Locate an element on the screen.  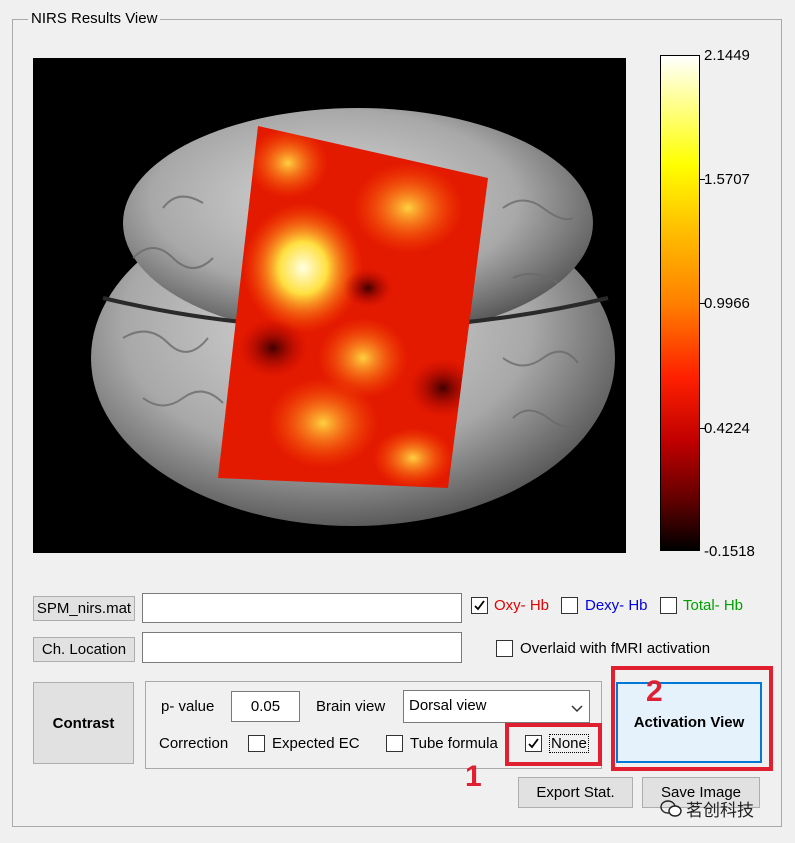
expected-ec-label: Expected EC is located at coordinates (316, 743).